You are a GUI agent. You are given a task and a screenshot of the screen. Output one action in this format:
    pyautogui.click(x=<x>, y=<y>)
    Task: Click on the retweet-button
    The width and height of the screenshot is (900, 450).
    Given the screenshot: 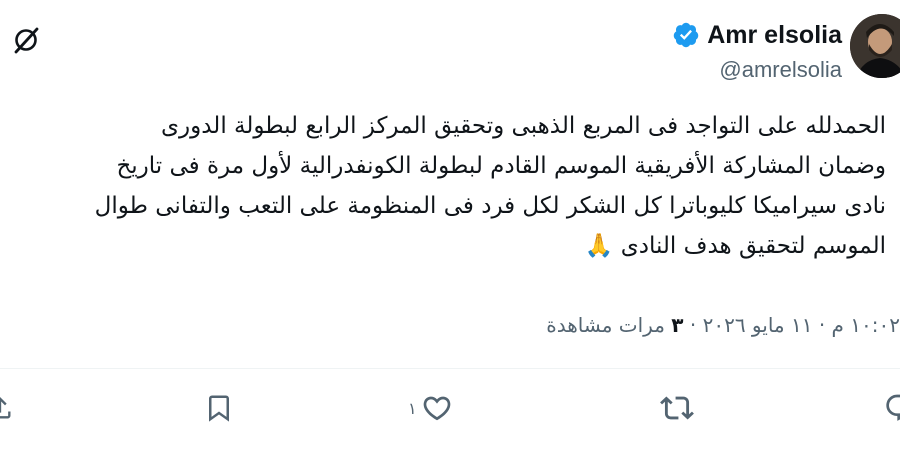 What is the action you would take?
    pyautogui.click(x=677, y=408)
    